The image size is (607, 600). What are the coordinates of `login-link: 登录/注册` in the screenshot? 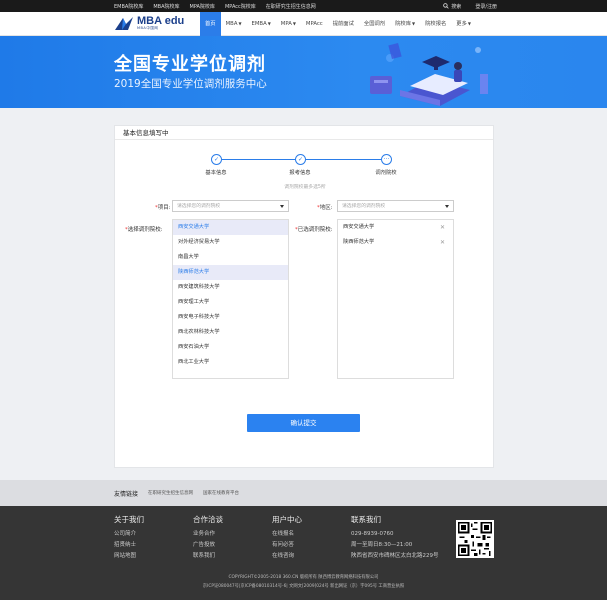 It's located at (486, 6).